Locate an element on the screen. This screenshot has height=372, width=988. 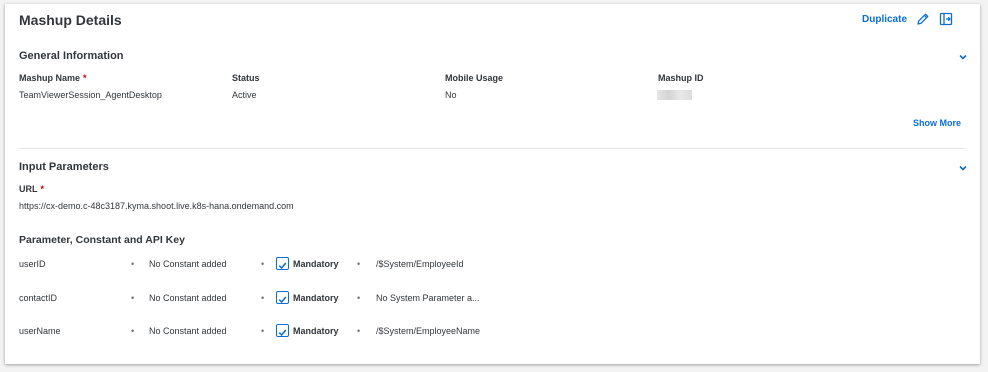
mashup-id-label: Mashup ID is located at coordinates (681, 78).